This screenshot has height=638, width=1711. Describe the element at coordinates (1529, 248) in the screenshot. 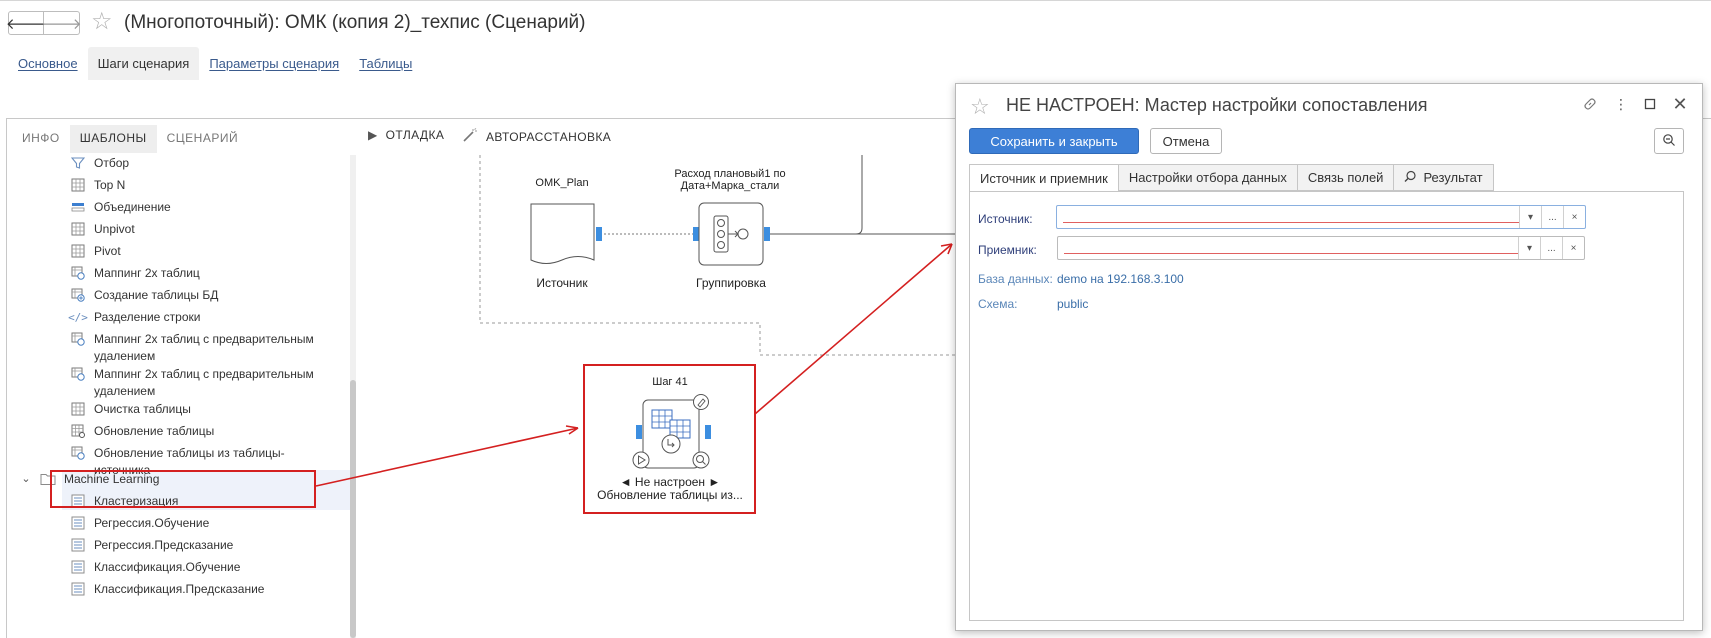

I see `target-dropdown-button: ▾` at that location.